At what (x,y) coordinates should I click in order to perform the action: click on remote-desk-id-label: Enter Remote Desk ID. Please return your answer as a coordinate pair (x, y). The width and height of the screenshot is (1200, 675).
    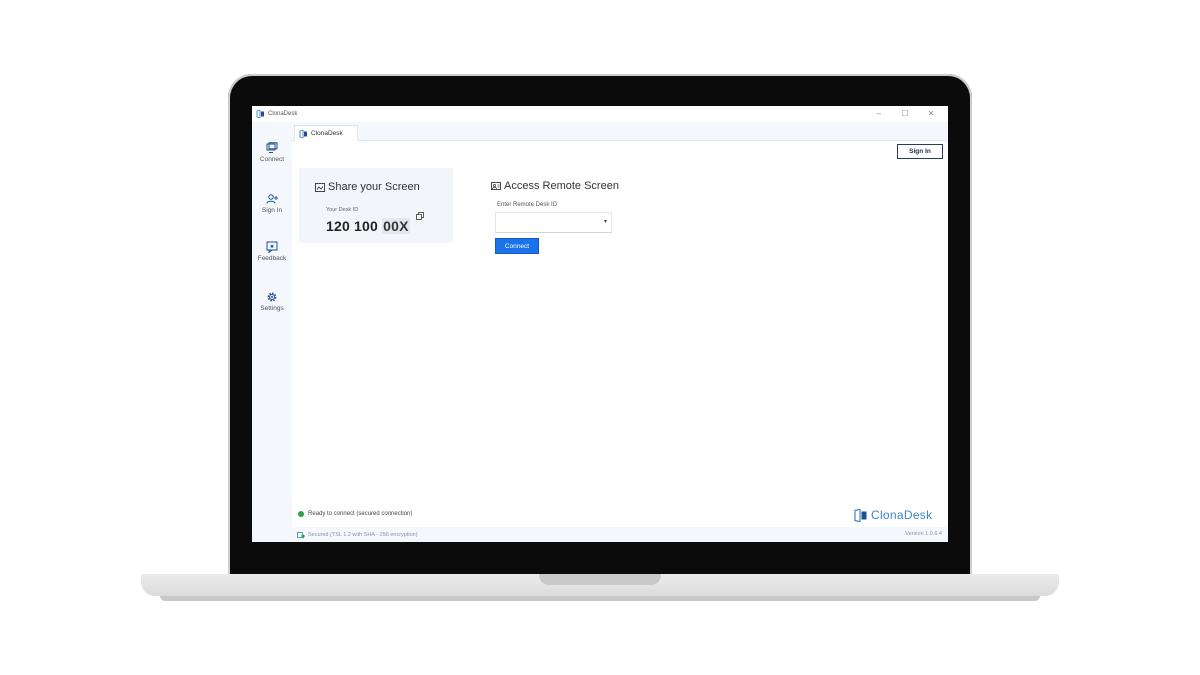
    Looking at the image, I should click on (527, 205).